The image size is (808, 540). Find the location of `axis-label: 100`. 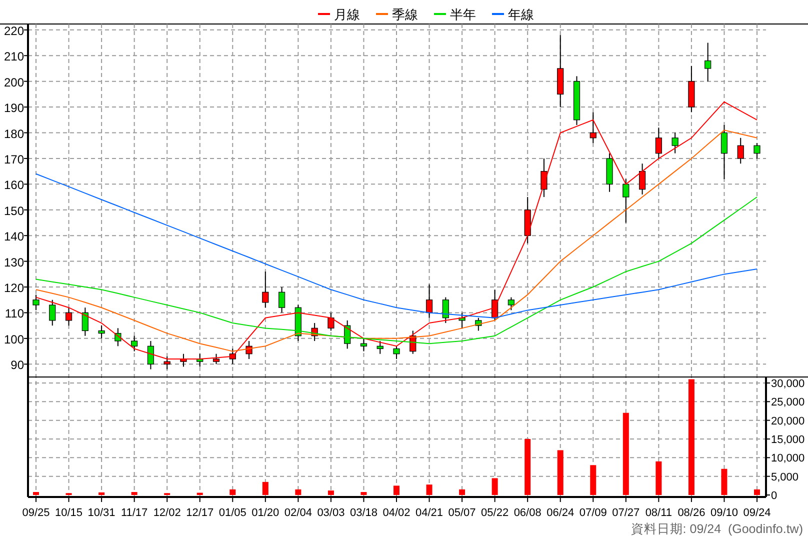

axis-label: 100 is located at coordinates (14, 339).